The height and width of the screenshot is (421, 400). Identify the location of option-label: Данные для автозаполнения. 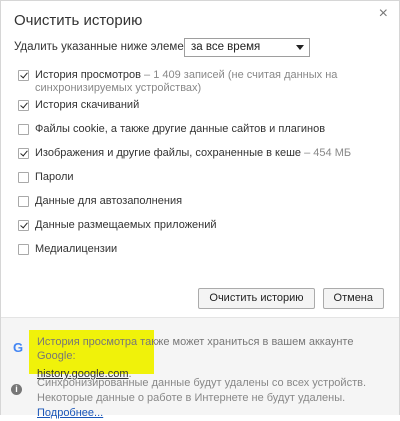
(109, 201).